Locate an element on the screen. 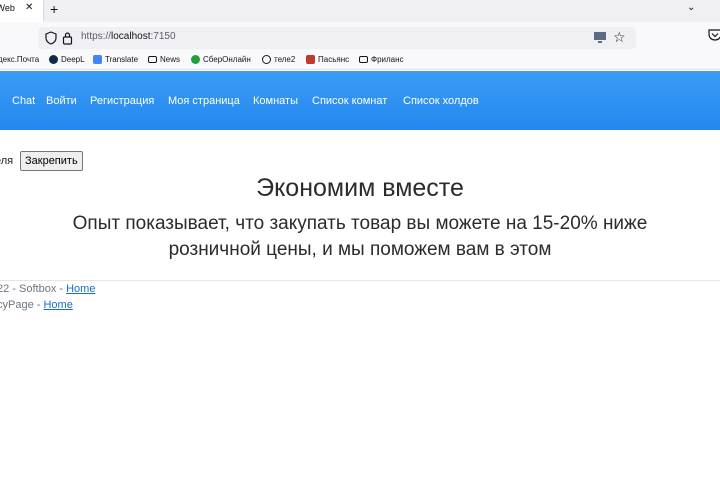 The height and width of the screenshot is (480, 720). url-bar: https://localhost:7150 ☆ is located at coordinates (337, 38).